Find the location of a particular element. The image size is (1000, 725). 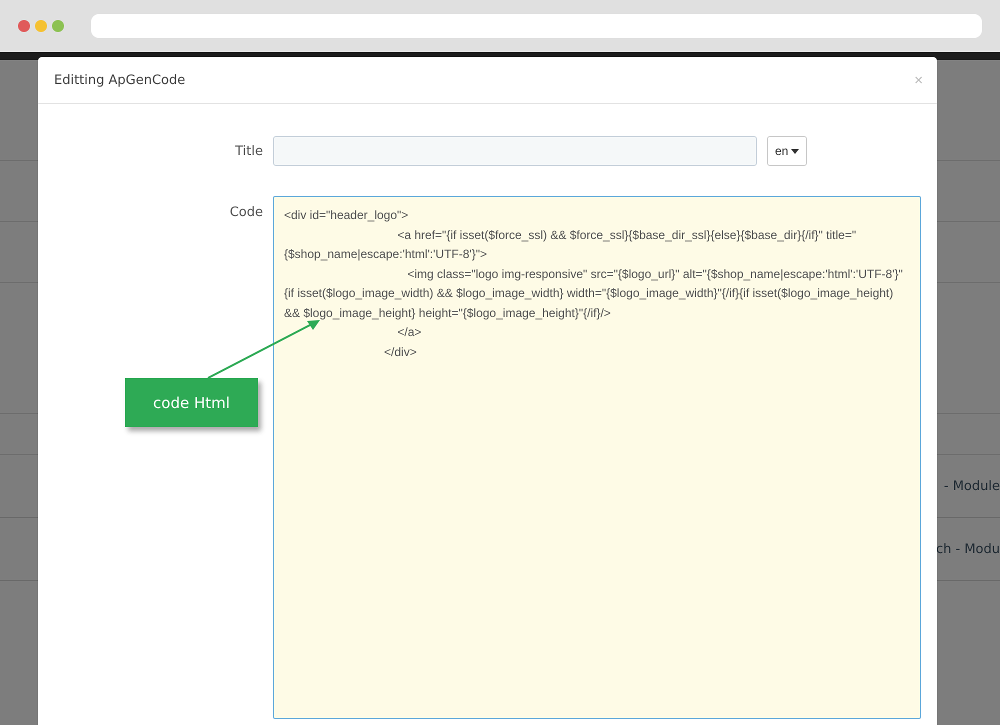

field-label: Code is located at coordinates (246, 212).